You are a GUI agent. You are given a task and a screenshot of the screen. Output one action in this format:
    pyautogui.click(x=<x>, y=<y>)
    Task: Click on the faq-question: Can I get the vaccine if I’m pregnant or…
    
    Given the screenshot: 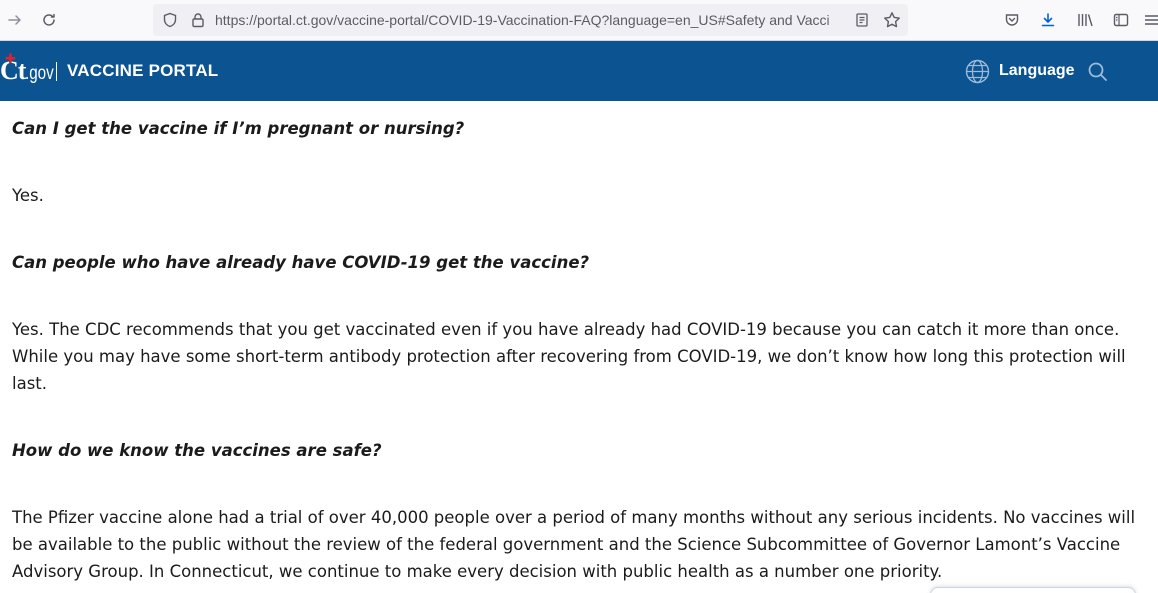 What is the action you would take?
    pyautogui.click(x=238, y=128)
    